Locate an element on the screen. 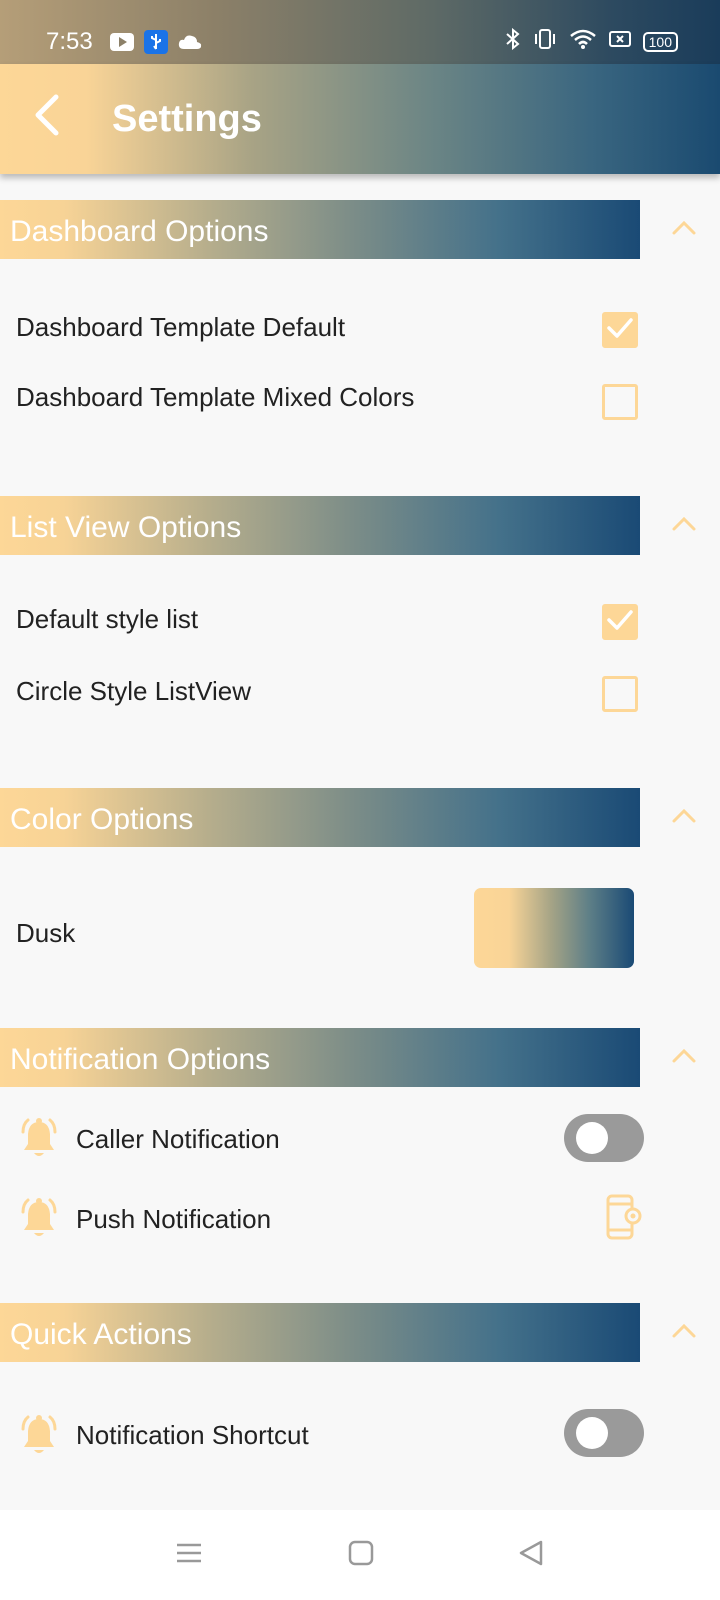 The image size is (720, 1600). status-right-icons: 100 is located at coordinates (591, 41).